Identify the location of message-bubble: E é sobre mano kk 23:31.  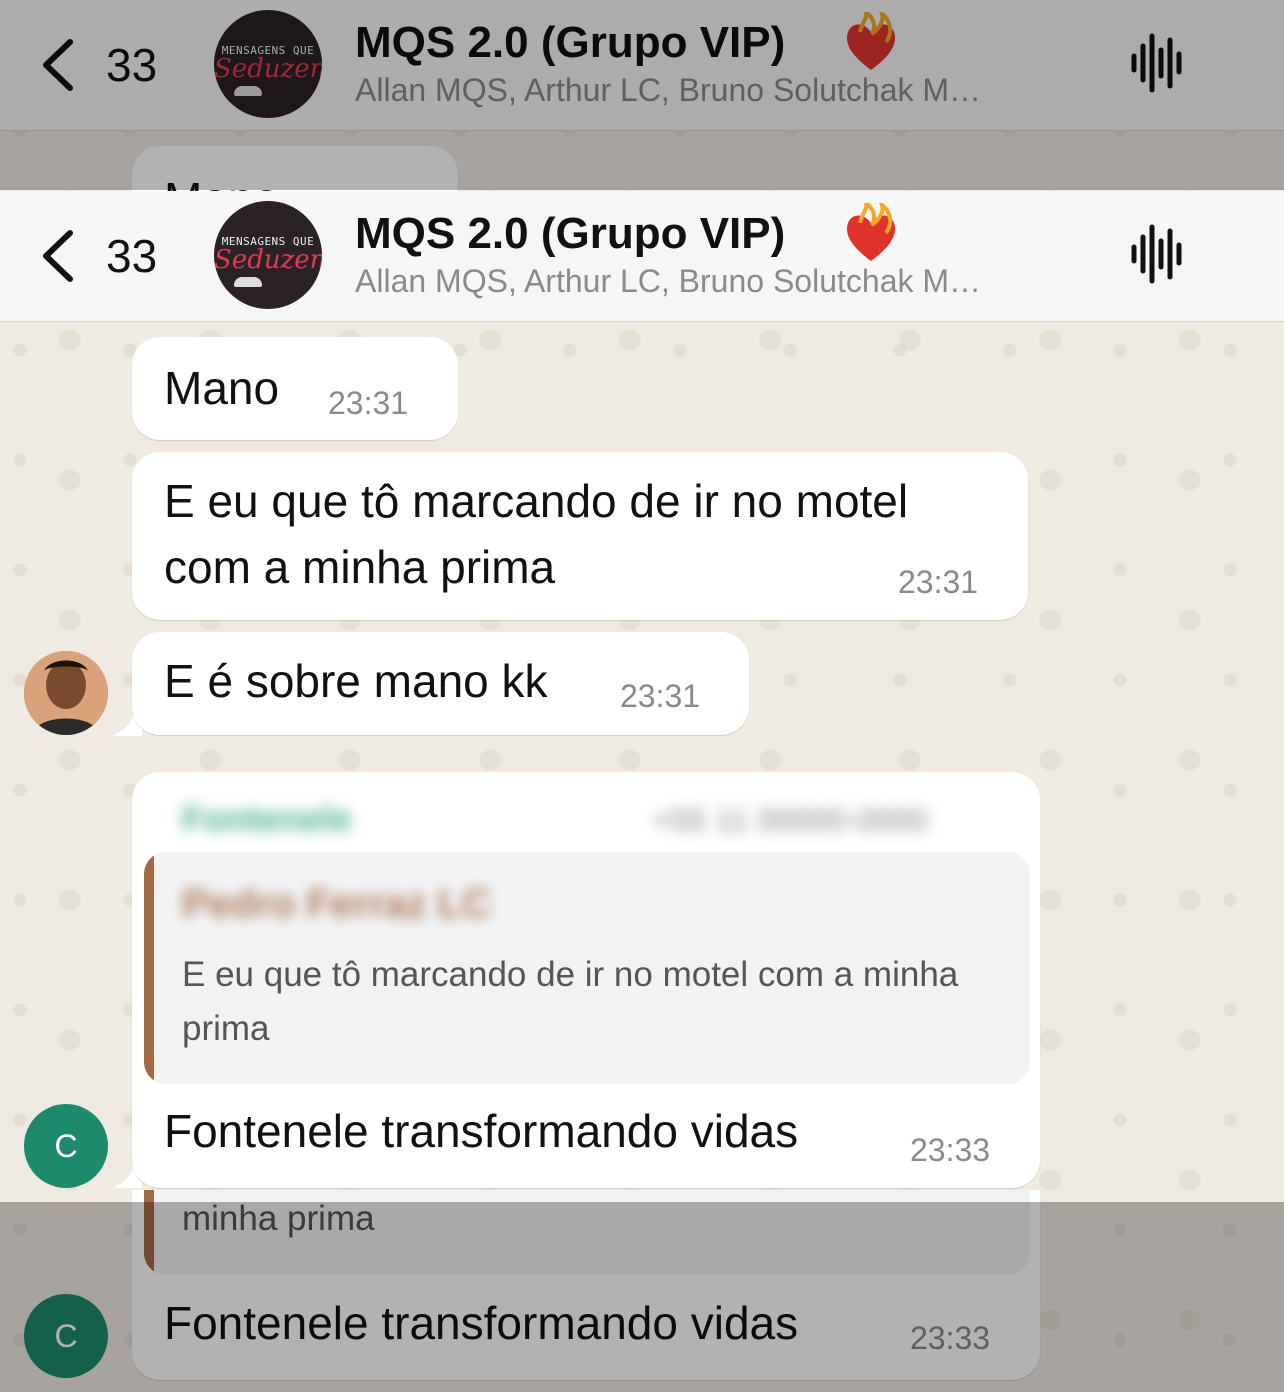
(440, 683).